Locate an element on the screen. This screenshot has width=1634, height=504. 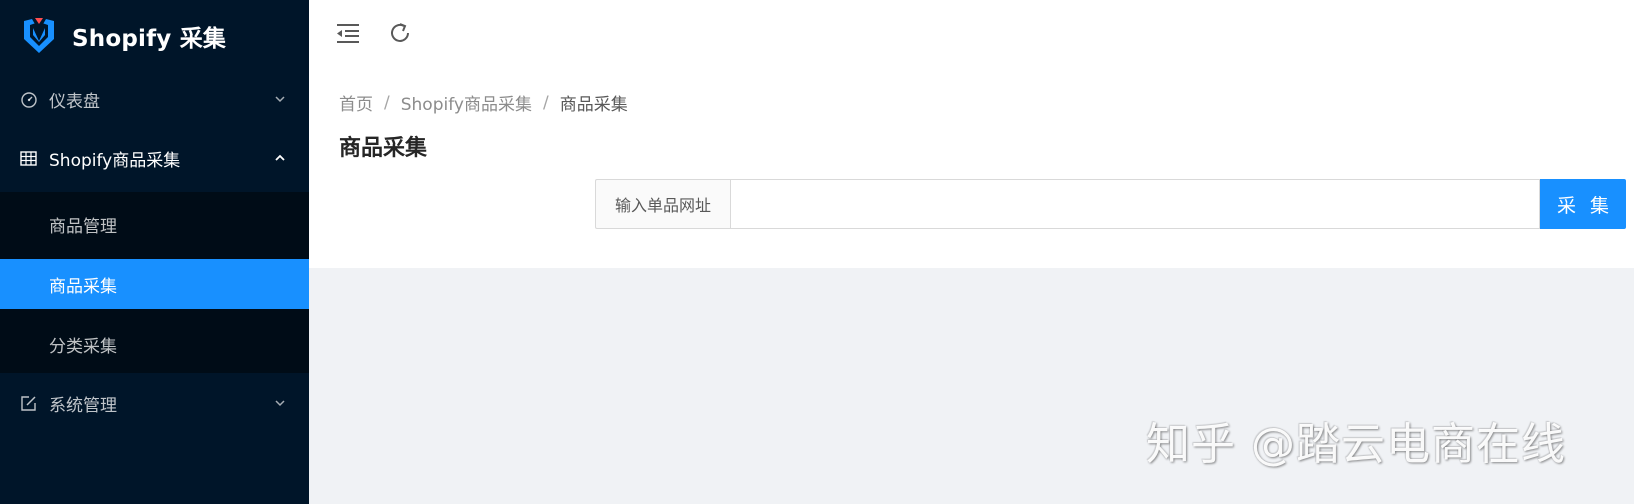
top-header is located at coordinates (971, 36).